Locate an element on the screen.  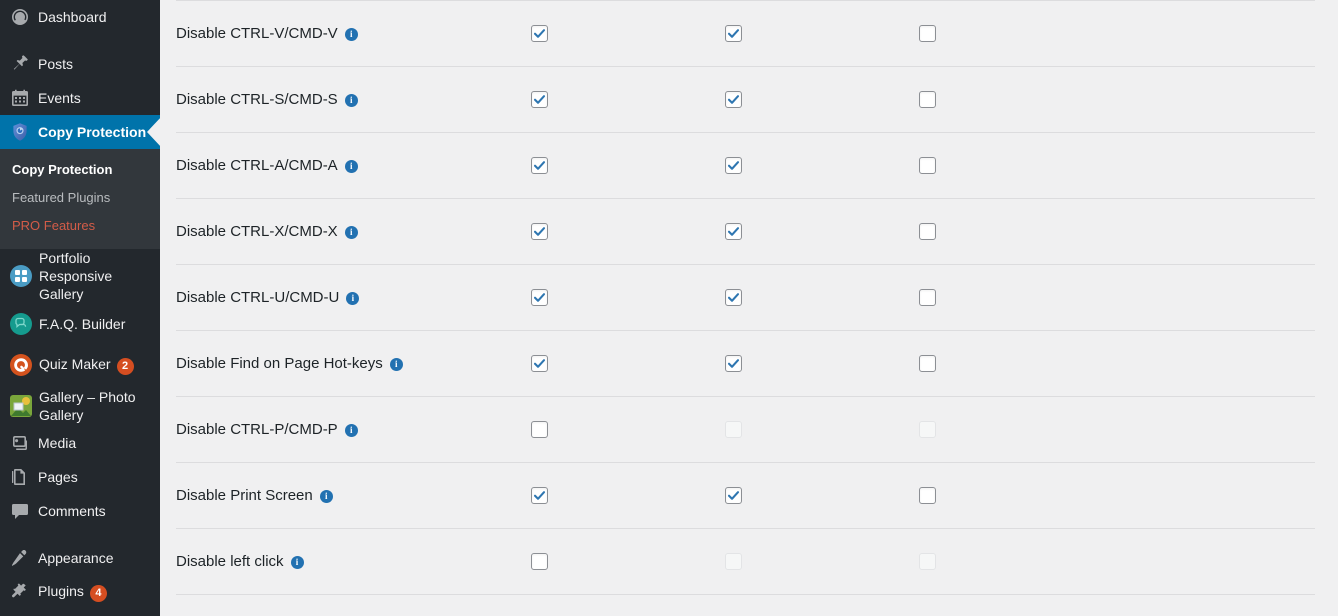
brush-icon is located at coordinates (20, 558).